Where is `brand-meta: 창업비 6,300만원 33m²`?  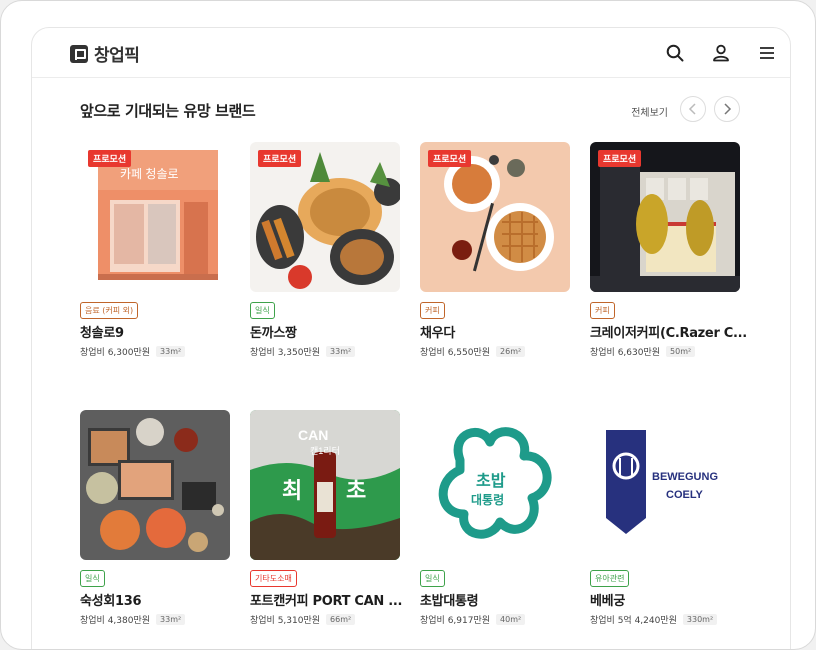 brand-meta: 창업비 6,300만원 33m² is located at coordinates (133, 351).